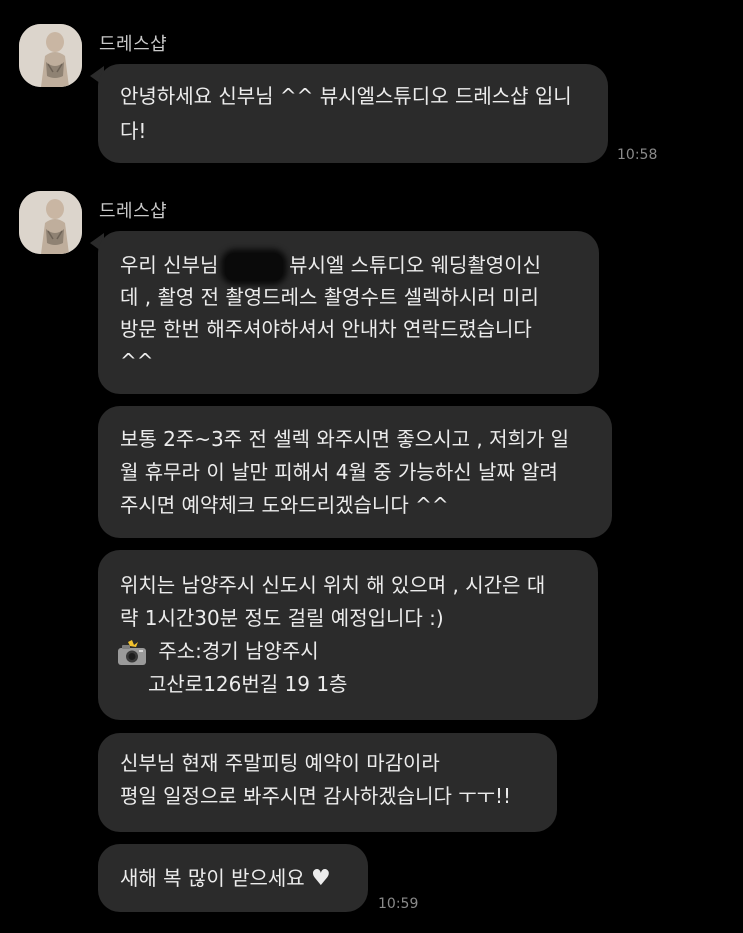 Image resolution: width=743 pixels, height=933 pixels. I want to click on message-text: 고산로126번길 19 1층, so click(248, 684).